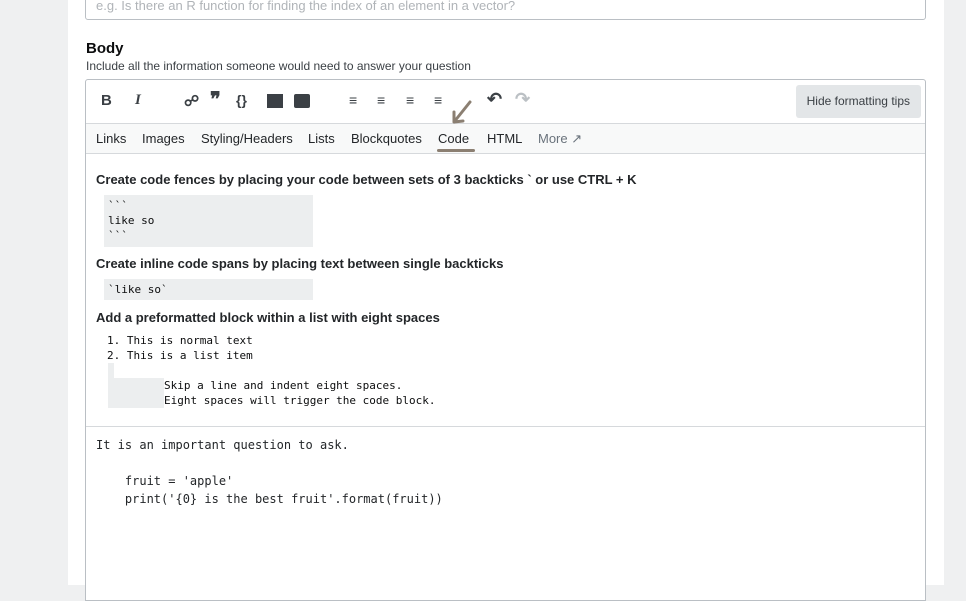 Image resolution: width=966 pixels, height=601 pixels. Describe the element at coordinates (381, 100) in the screenshot. I see `bulleted-list-icon: ≡` at that location.